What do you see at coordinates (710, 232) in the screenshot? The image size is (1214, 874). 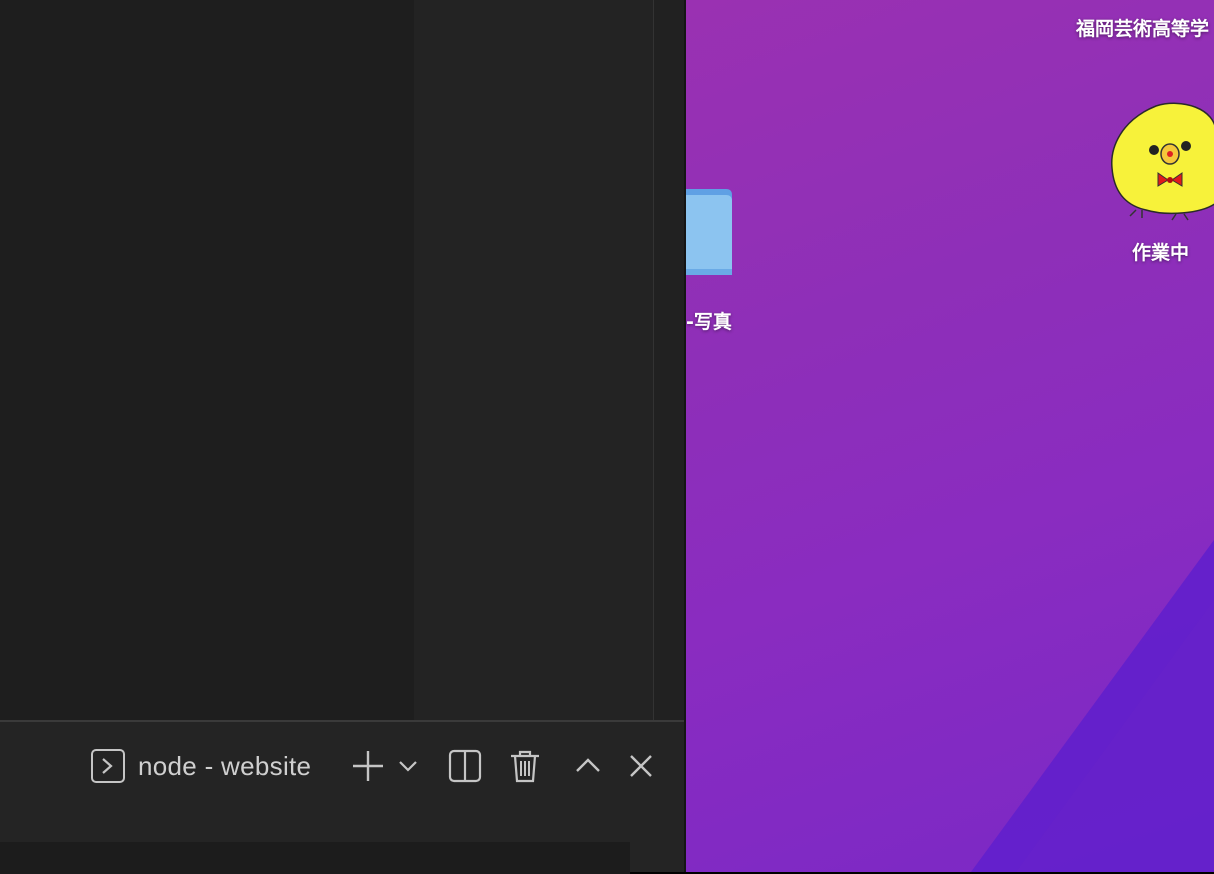 I see `folder-icon` at bounding box center [710, 232].